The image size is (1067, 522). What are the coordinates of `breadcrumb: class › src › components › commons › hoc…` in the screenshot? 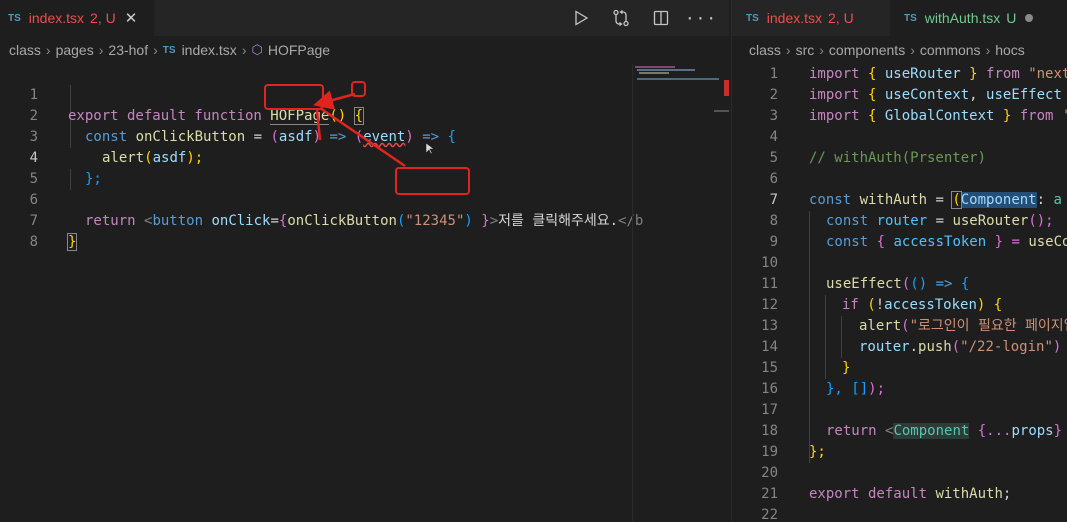 It's located at (899, 50).